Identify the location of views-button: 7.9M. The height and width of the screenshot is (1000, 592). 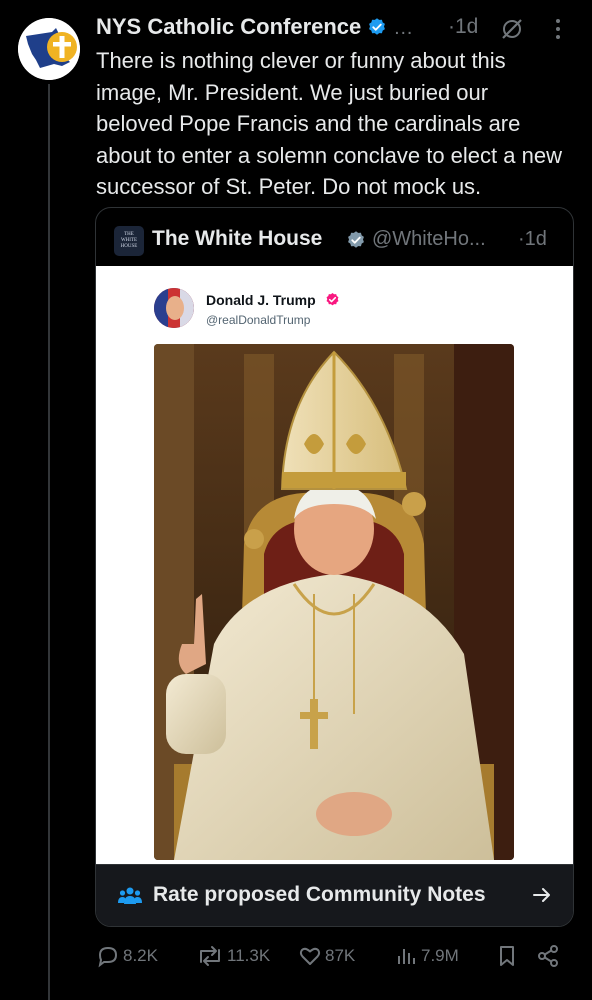
(427, 956).